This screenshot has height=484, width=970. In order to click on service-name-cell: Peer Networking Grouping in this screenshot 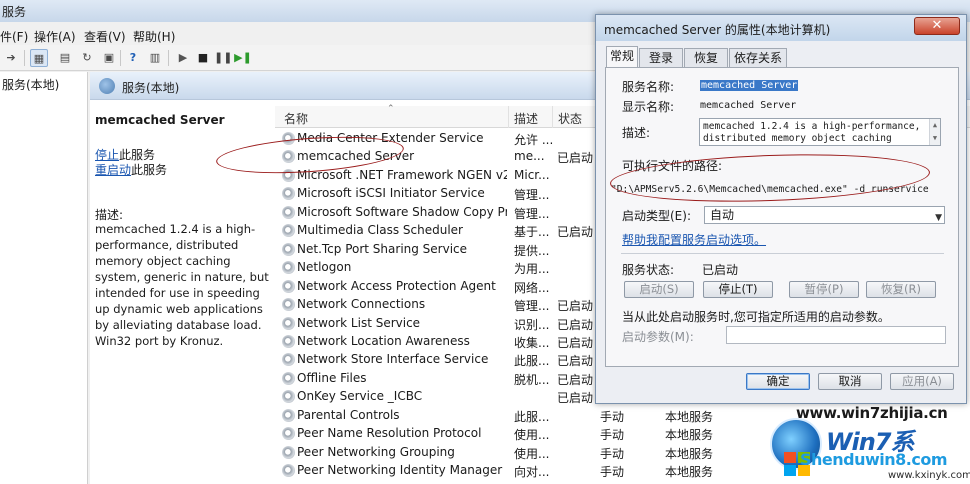, I will do `click(376, 451)`.